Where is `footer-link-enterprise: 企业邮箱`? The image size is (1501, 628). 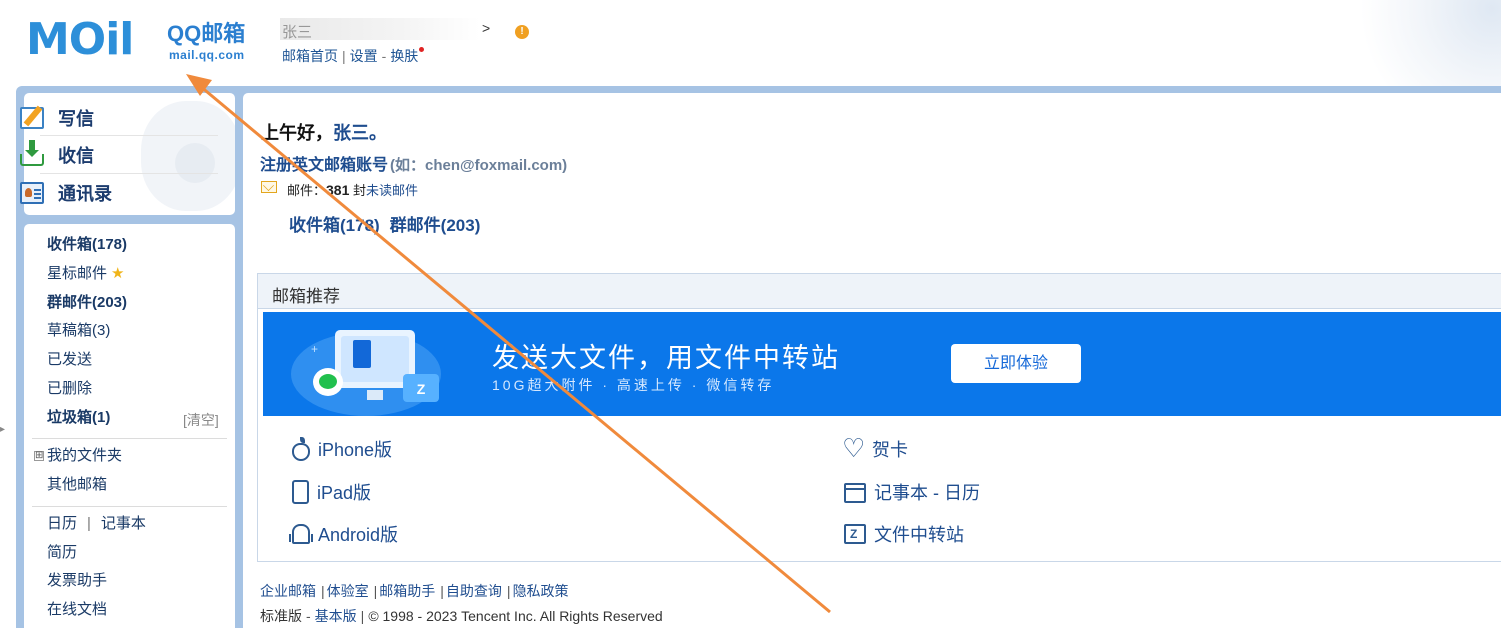
footer-link-enterprise: 企业邮箱 is located at coordinates (288, 591).